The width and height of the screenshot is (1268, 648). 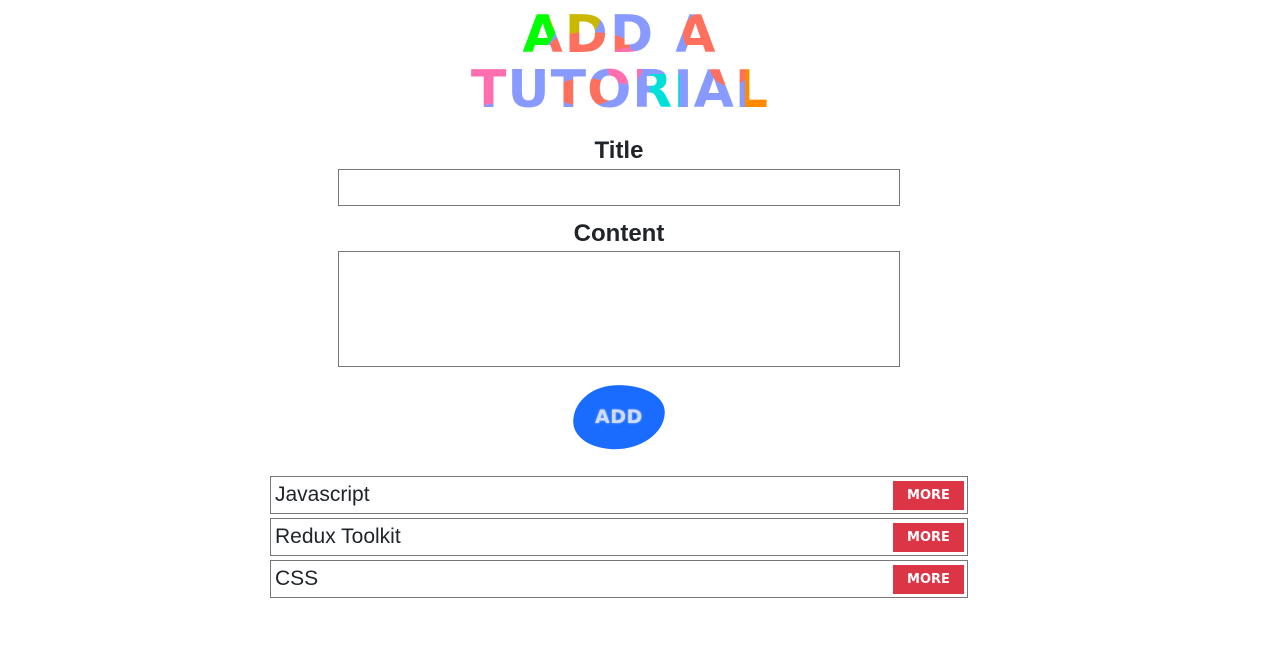 I want to click on tutorial-name: CSS, so click(x=297, y=578).